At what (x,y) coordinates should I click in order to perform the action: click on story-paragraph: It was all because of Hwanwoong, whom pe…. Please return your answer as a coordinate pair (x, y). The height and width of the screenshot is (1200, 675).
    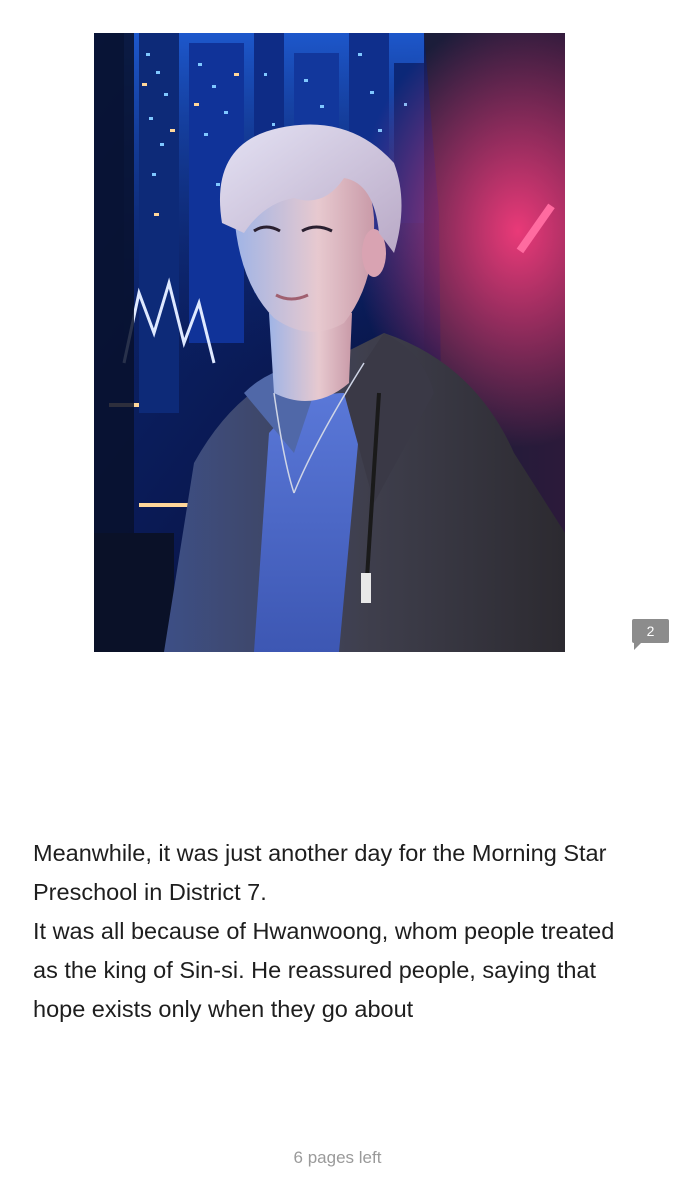
    Looking at the image, I should click on (324, 970).